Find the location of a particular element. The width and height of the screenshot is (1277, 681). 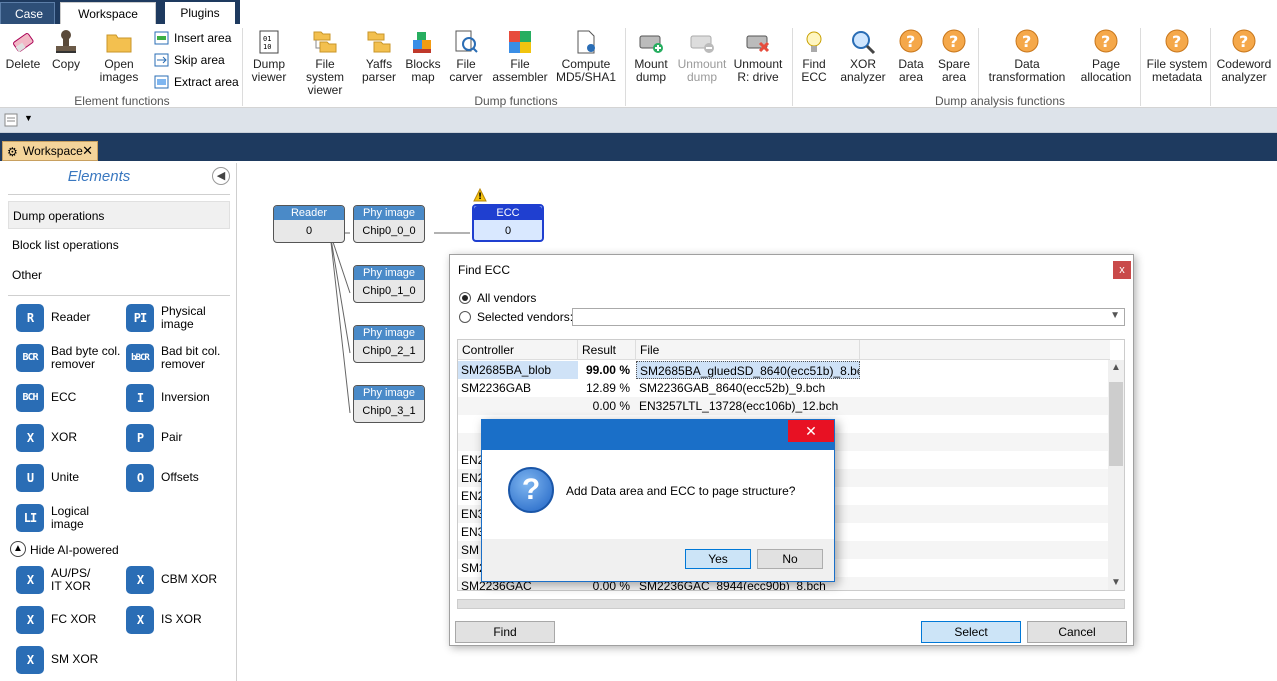

element-label: AU/PS/ IT XOR is located at coordinates (71, 579).